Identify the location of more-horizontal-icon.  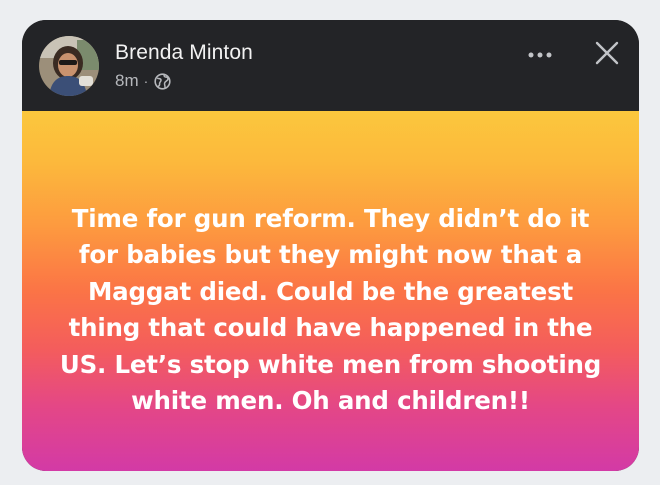
(540, 55).